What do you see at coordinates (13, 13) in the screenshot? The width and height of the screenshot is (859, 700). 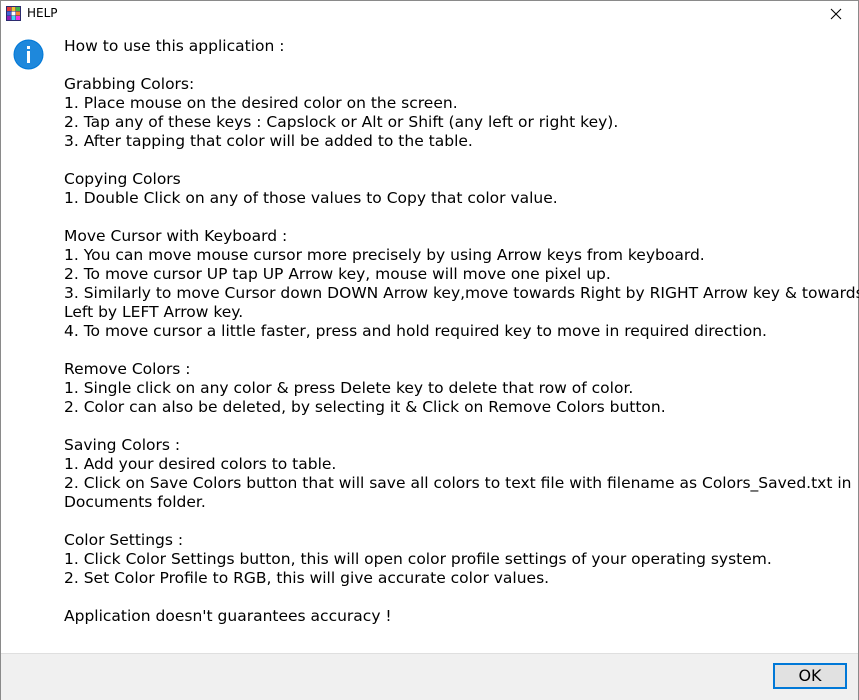 I see `app-color-grid-icon` at bounding box center [13, 13].